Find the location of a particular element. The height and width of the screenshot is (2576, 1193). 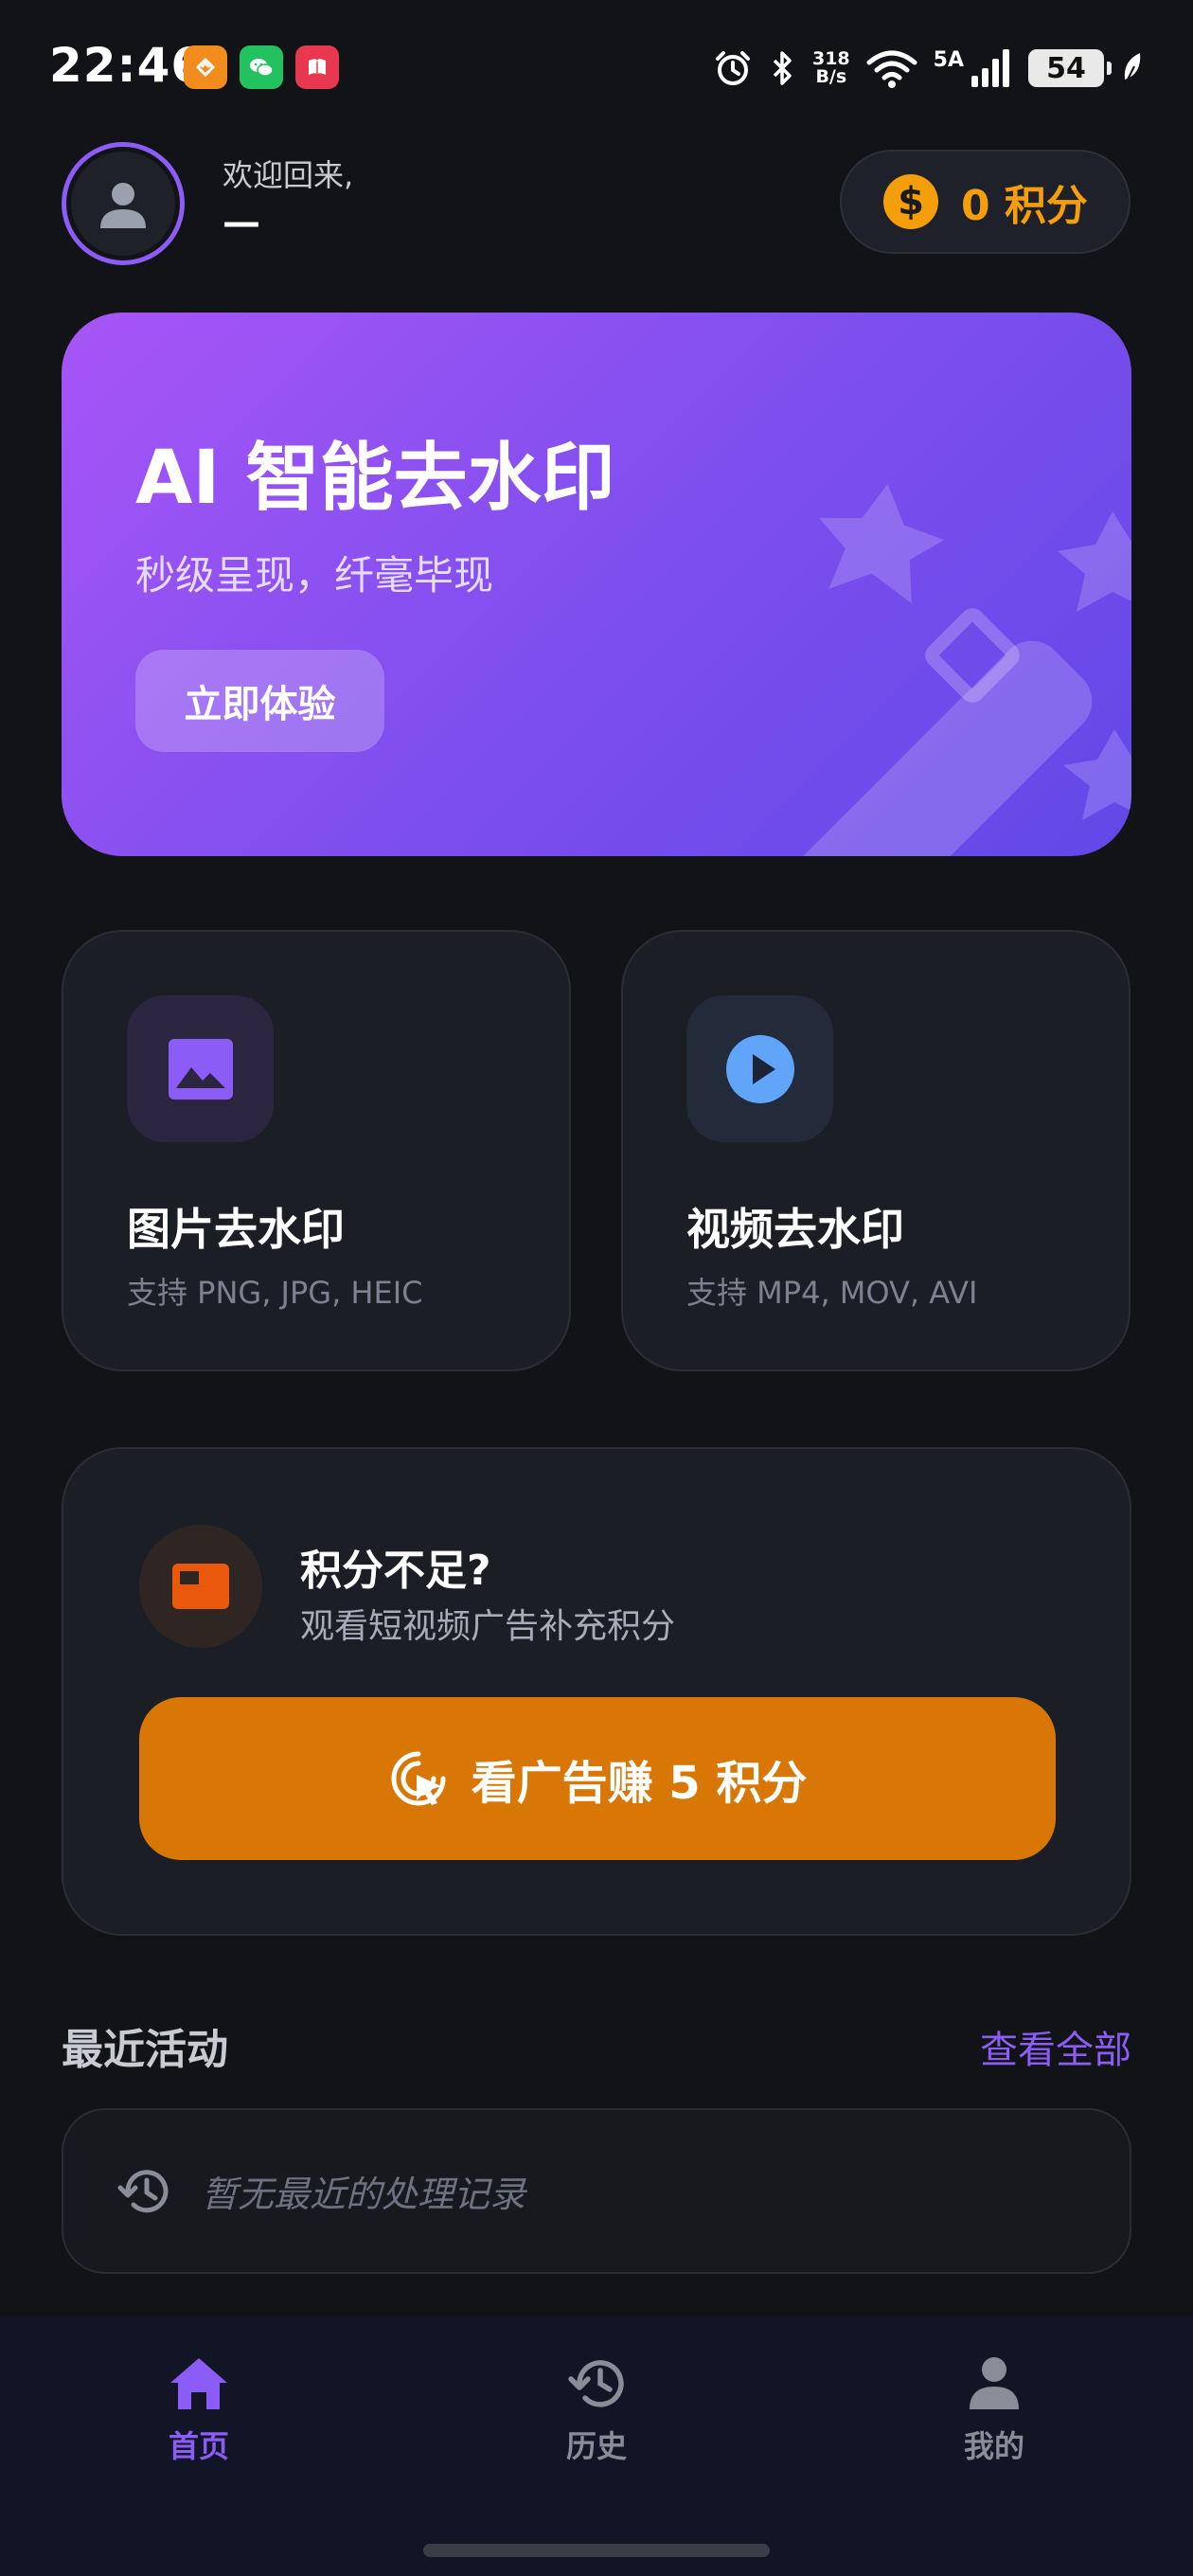

empty-message: 暂无最近的处理记录 is located at coordinates (364, 2194).